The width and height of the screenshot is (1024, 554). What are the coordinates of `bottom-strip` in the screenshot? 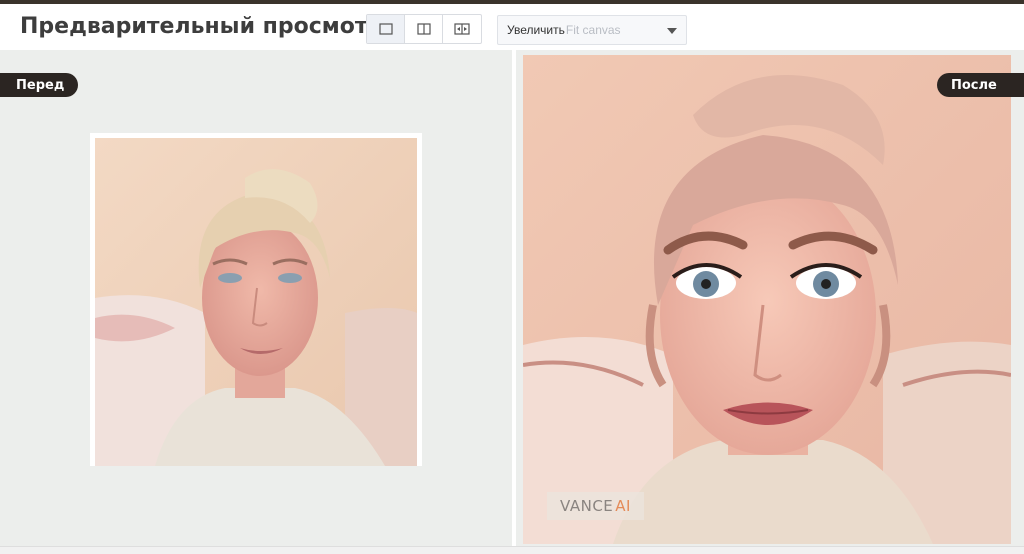 It's located at (512, 550).